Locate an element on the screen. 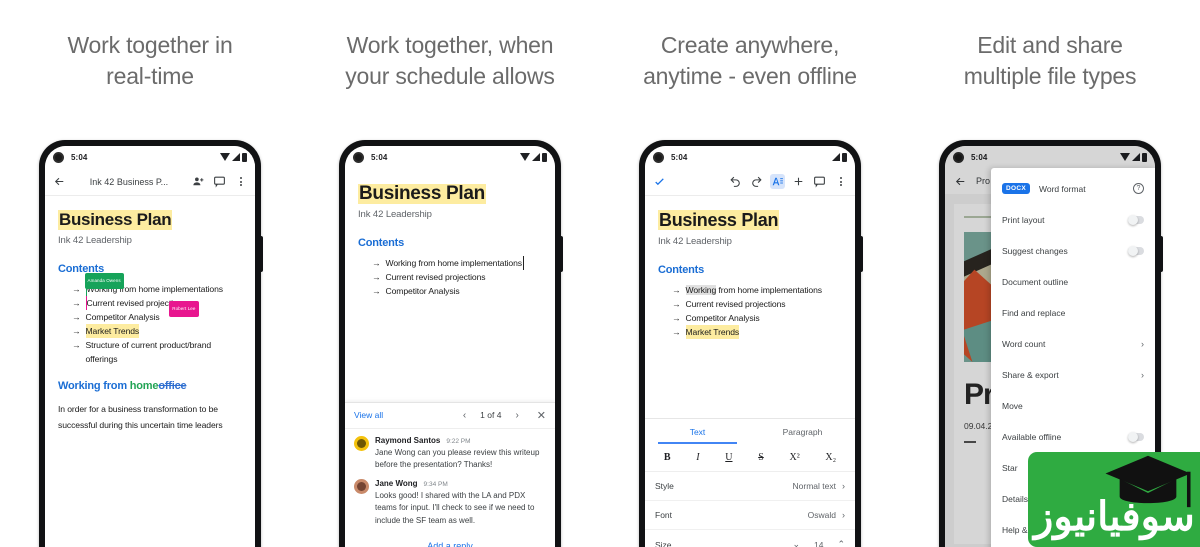 Image resolution: width=1200 pixels, height=547 pixels. menu-item-label: Move is located at coordinates (1012, 405).